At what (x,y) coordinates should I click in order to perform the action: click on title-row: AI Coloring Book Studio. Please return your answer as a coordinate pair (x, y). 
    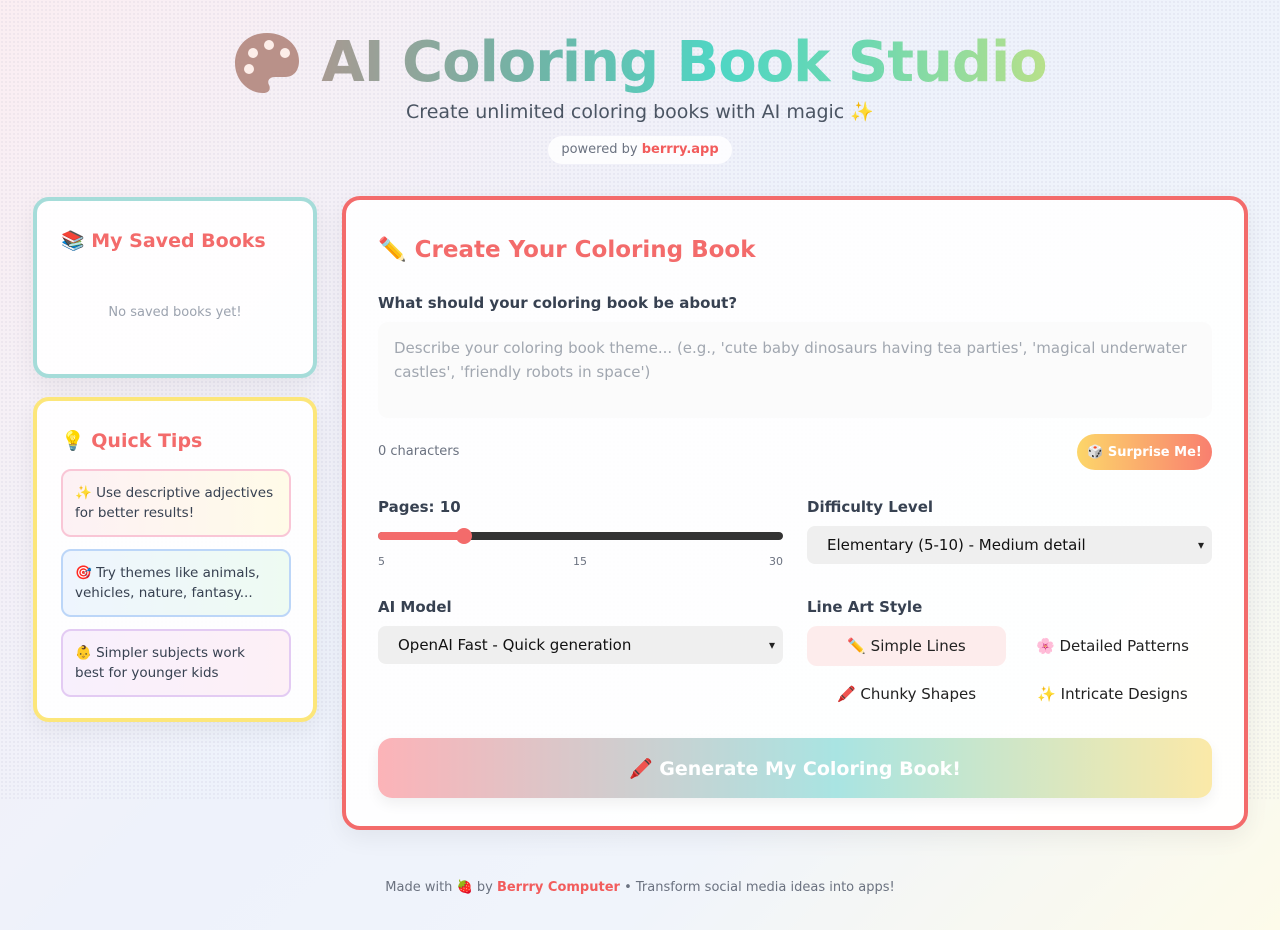
    Looking at the image, I should click on (640, 63).